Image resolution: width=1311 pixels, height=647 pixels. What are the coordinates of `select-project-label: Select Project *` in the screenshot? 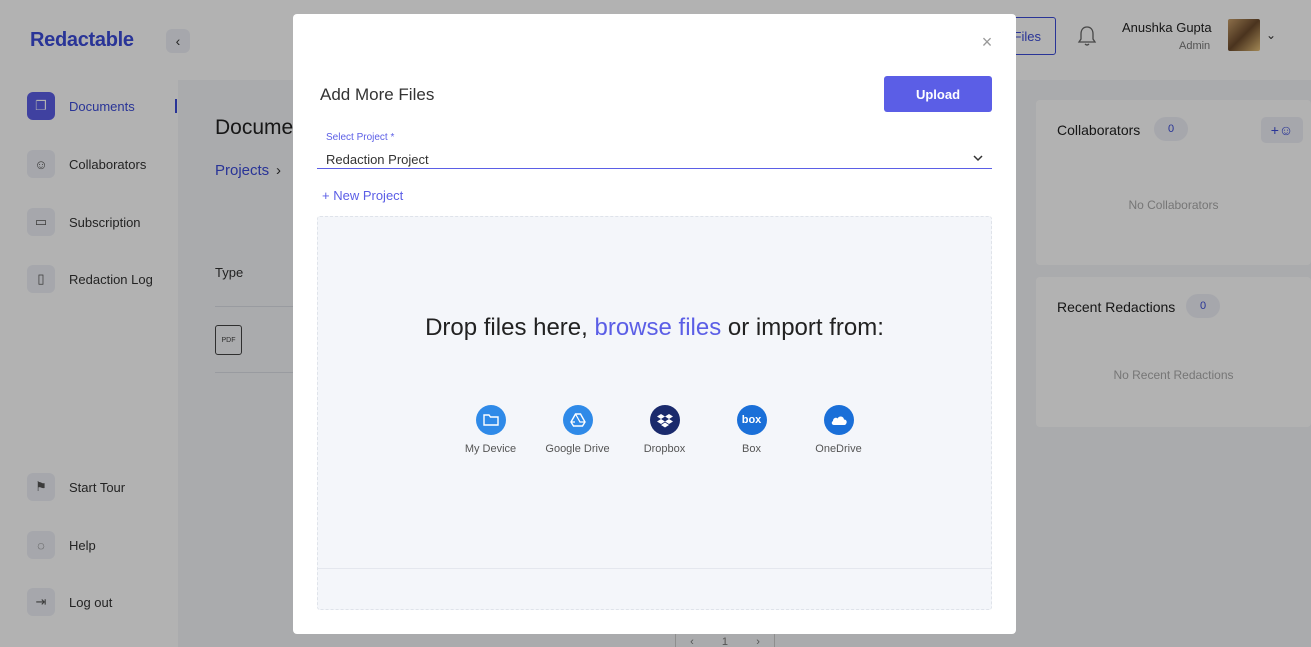 It's located at (360, 137).